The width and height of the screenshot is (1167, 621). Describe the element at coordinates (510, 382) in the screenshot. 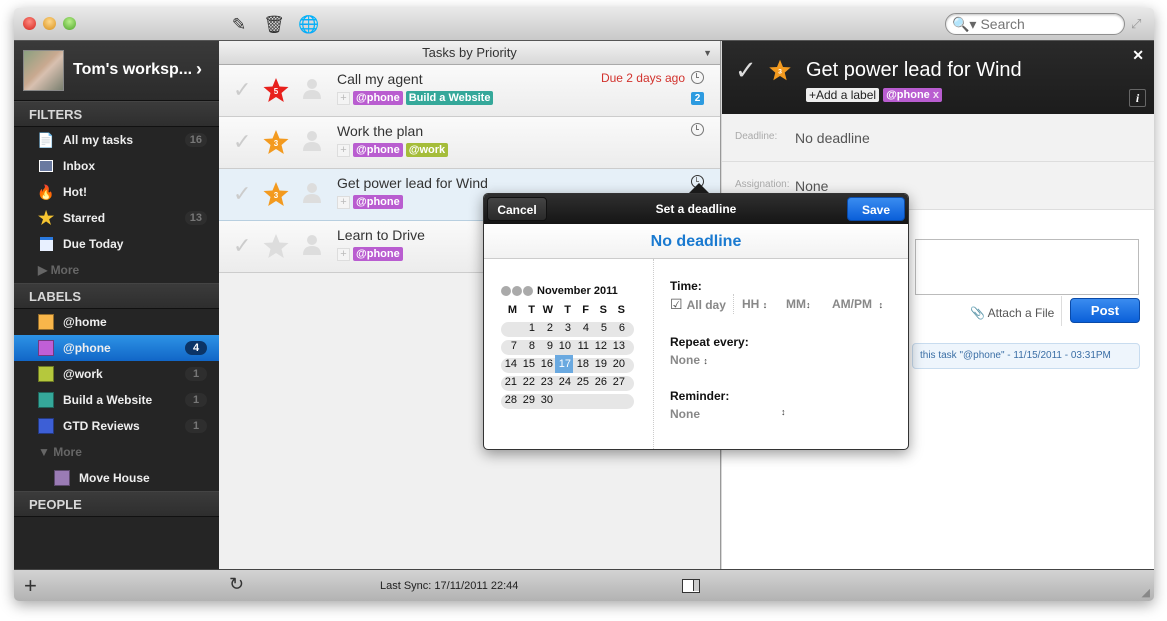

I see `calendar-day: 21` at that location.